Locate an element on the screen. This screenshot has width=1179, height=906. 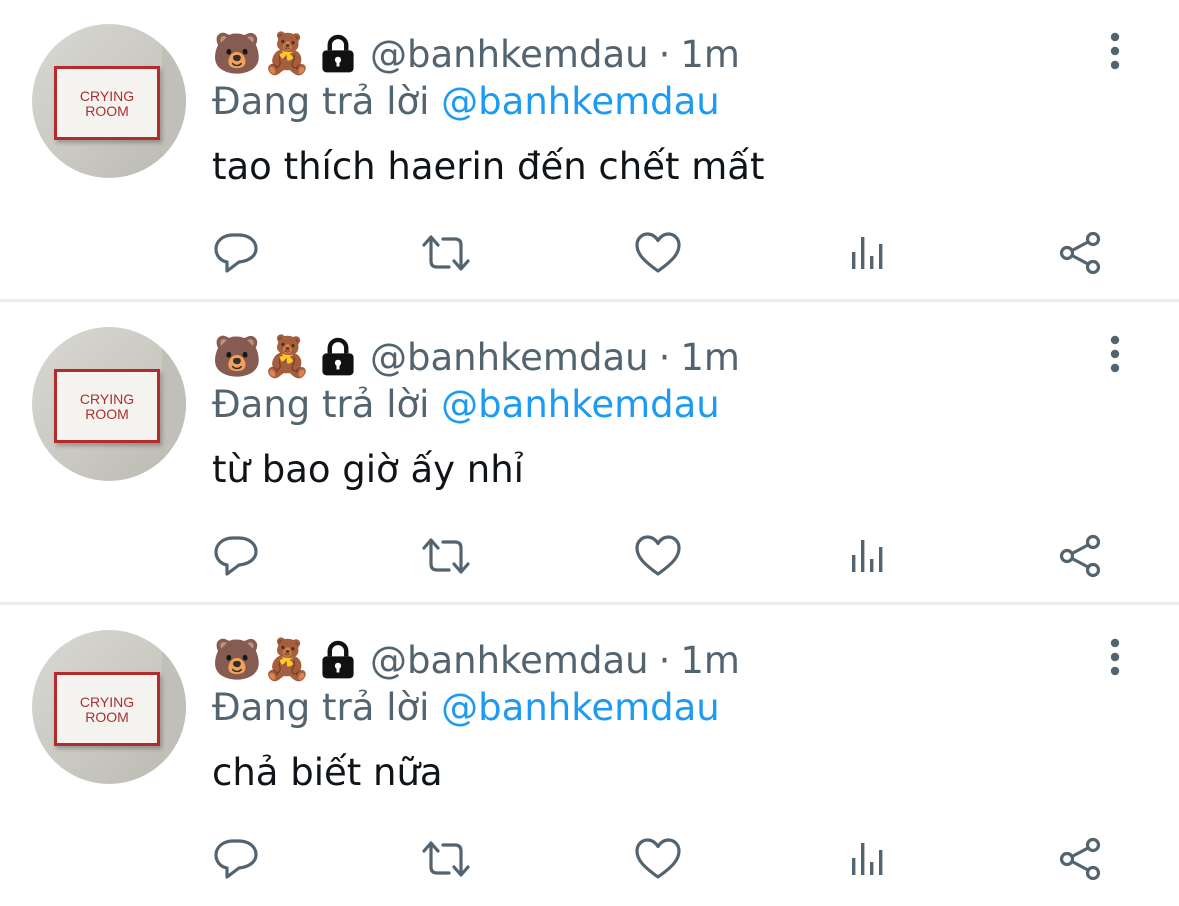
tweet-text: tao thích haerin đến chết mất is located at coordinates (488, 166).